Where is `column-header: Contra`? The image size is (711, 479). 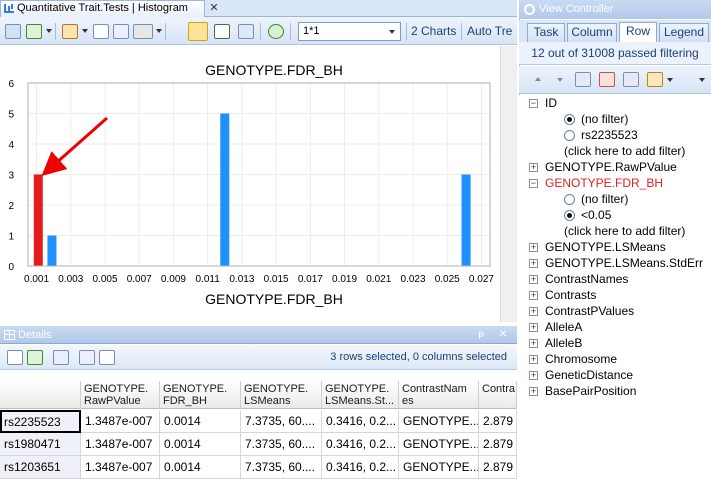 column-header: Contra is located at coordinates (498, 395).